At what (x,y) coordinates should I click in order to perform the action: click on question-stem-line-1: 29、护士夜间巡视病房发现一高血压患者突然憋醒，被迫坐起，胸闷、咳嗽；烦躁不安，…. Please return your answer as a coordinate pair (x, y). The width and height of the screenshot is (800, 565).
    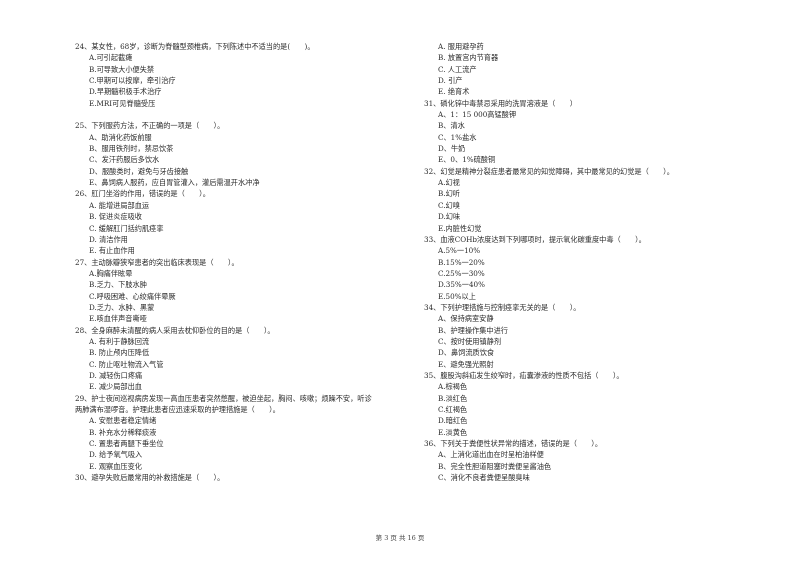
    Looking at the image, I should click on (223, 398).